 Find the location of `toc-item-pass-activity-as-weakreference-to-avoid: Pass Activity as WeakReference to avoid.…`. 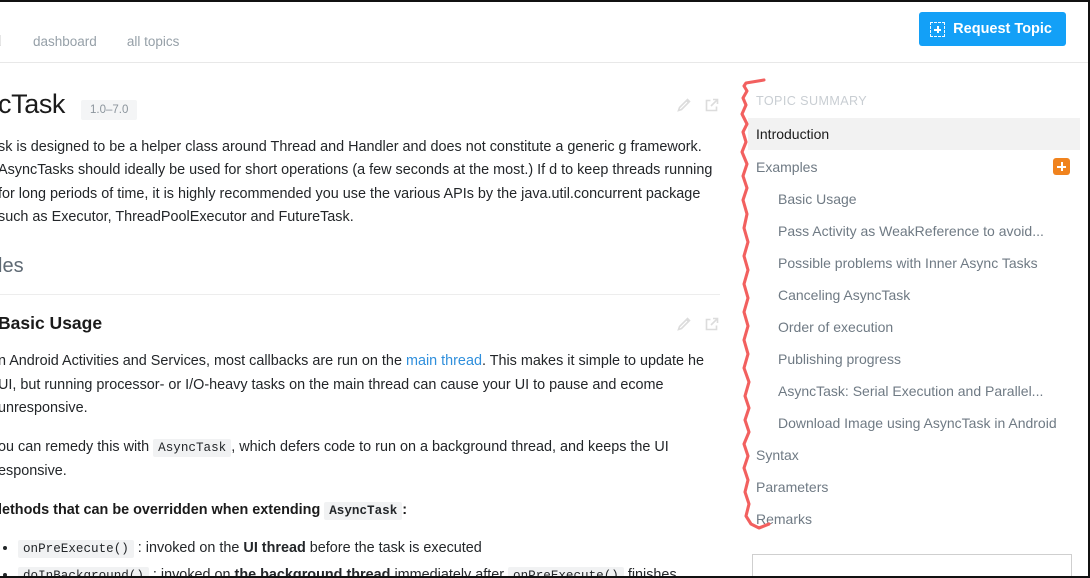

toc-item-pass-activity-as-weakreference-to-avoid: Pass Activity as WeakReference to avoid.… is located at coordinates (914, 231).